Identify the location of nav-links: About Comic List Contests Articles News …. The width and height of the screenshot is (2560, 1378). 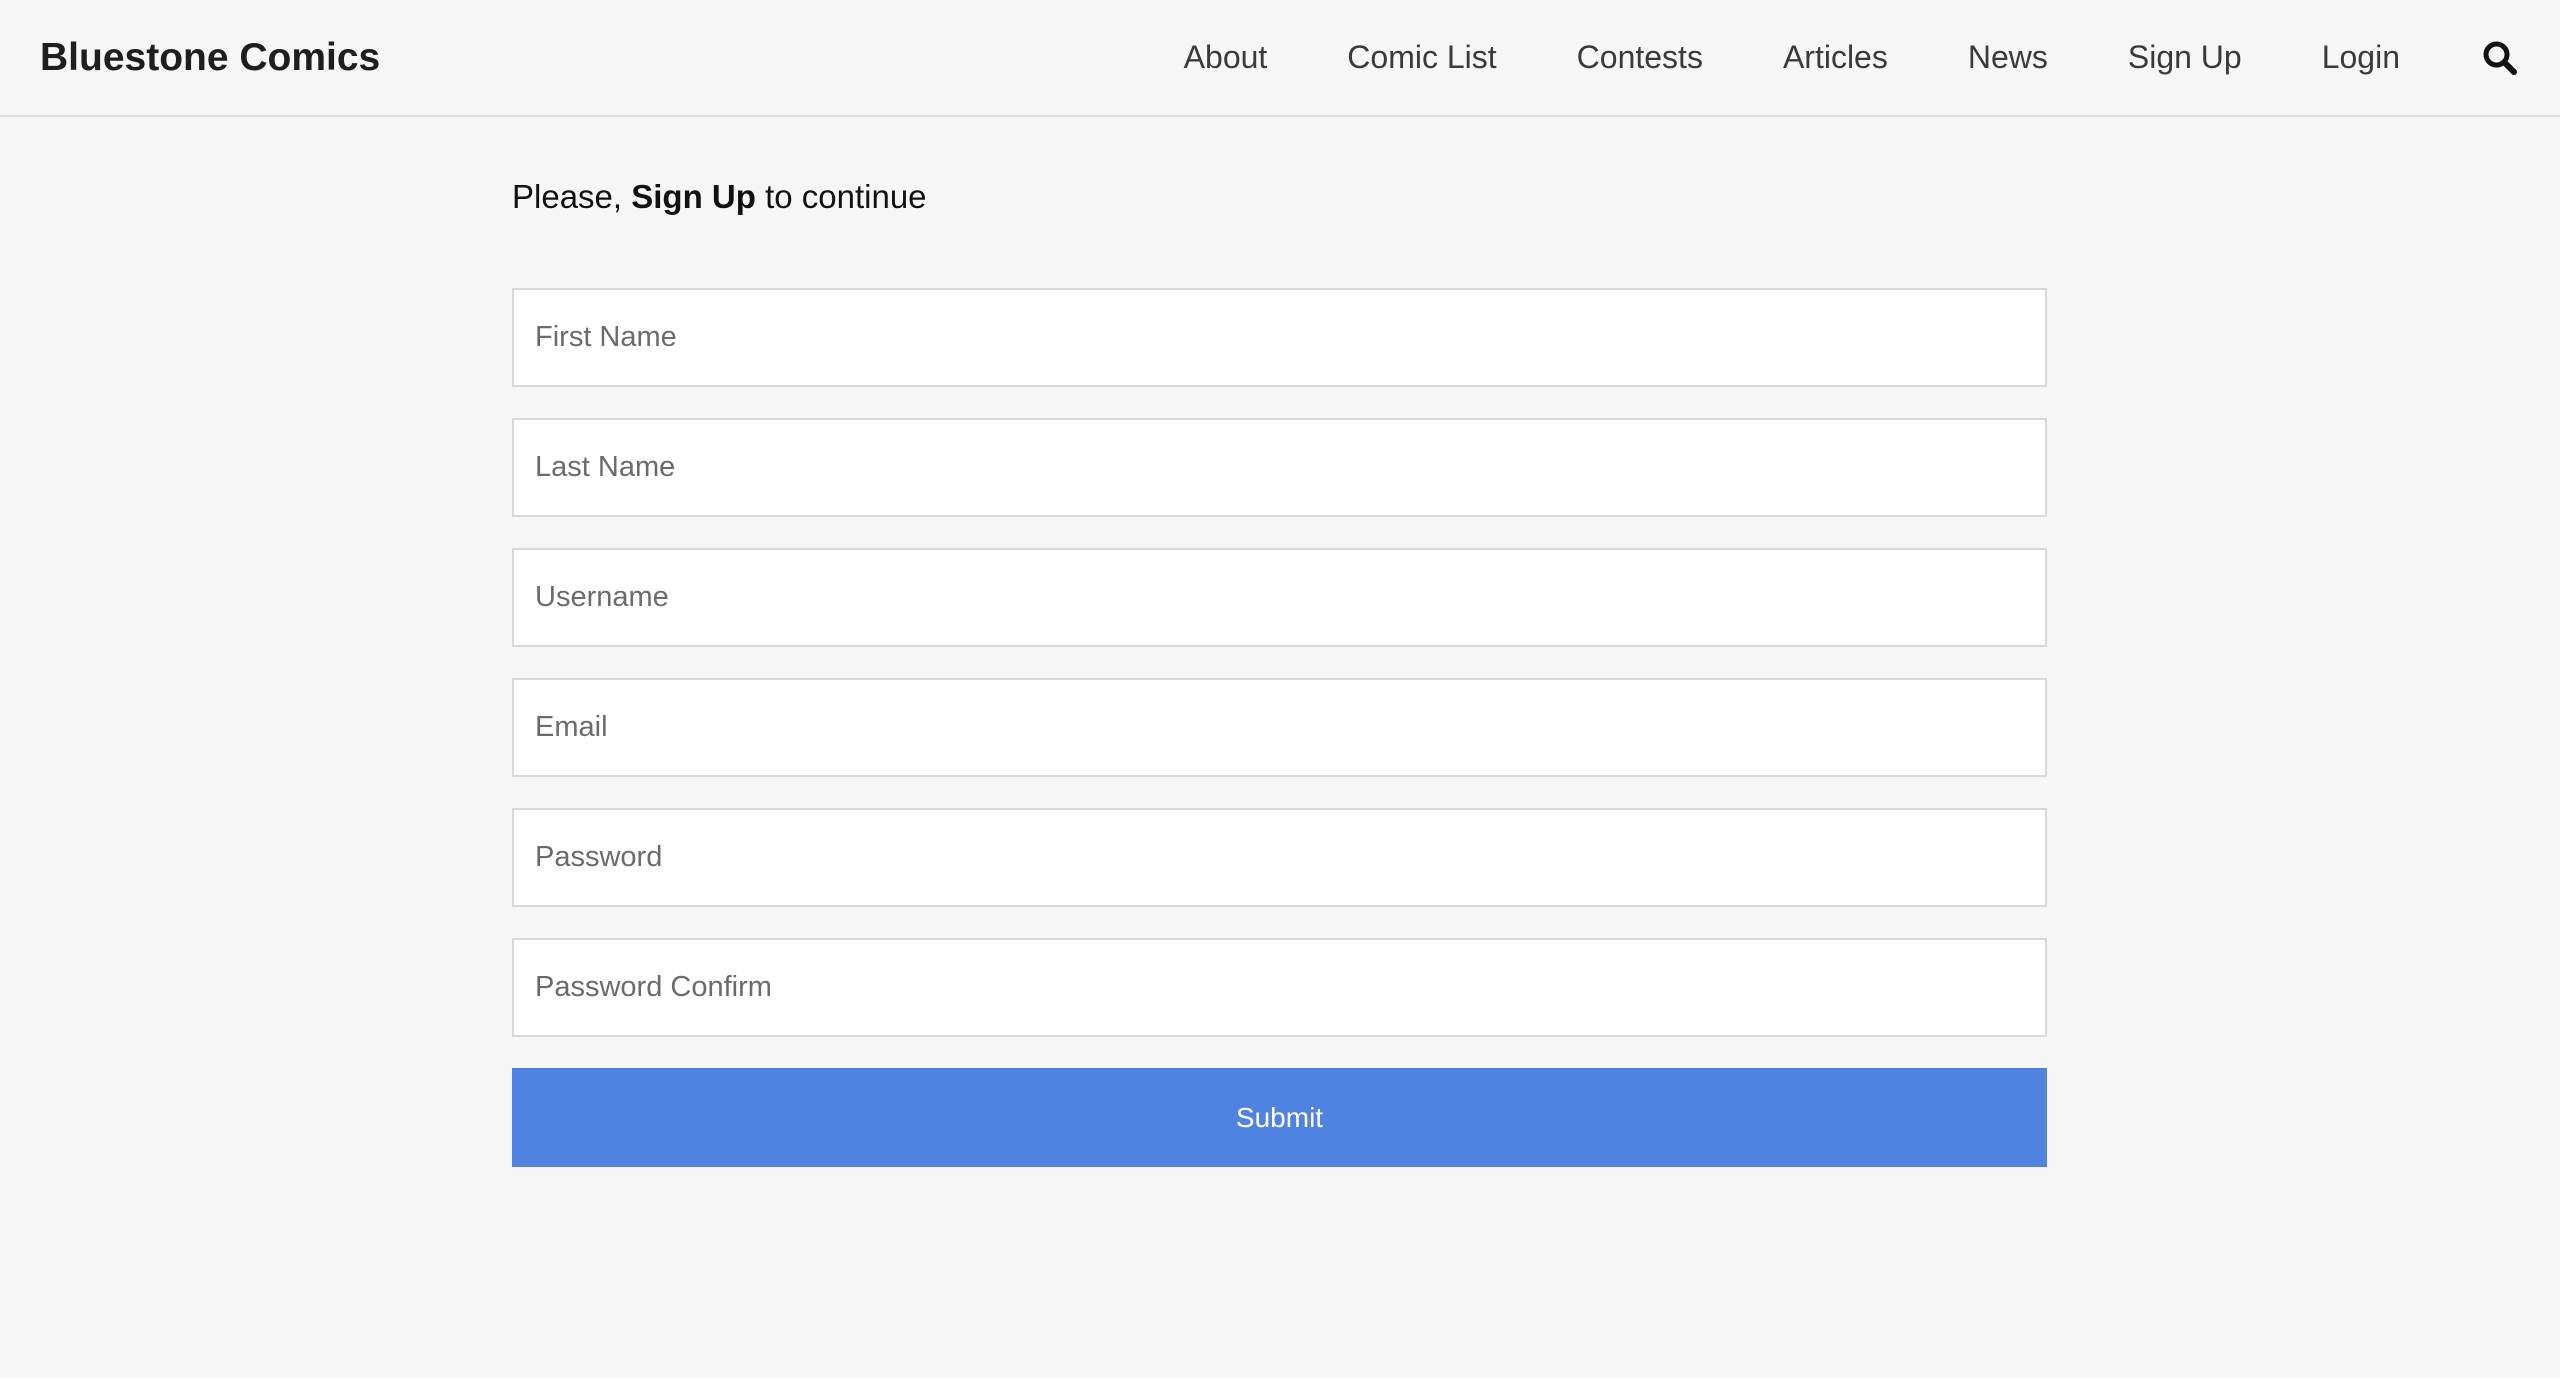
(1872, 57).